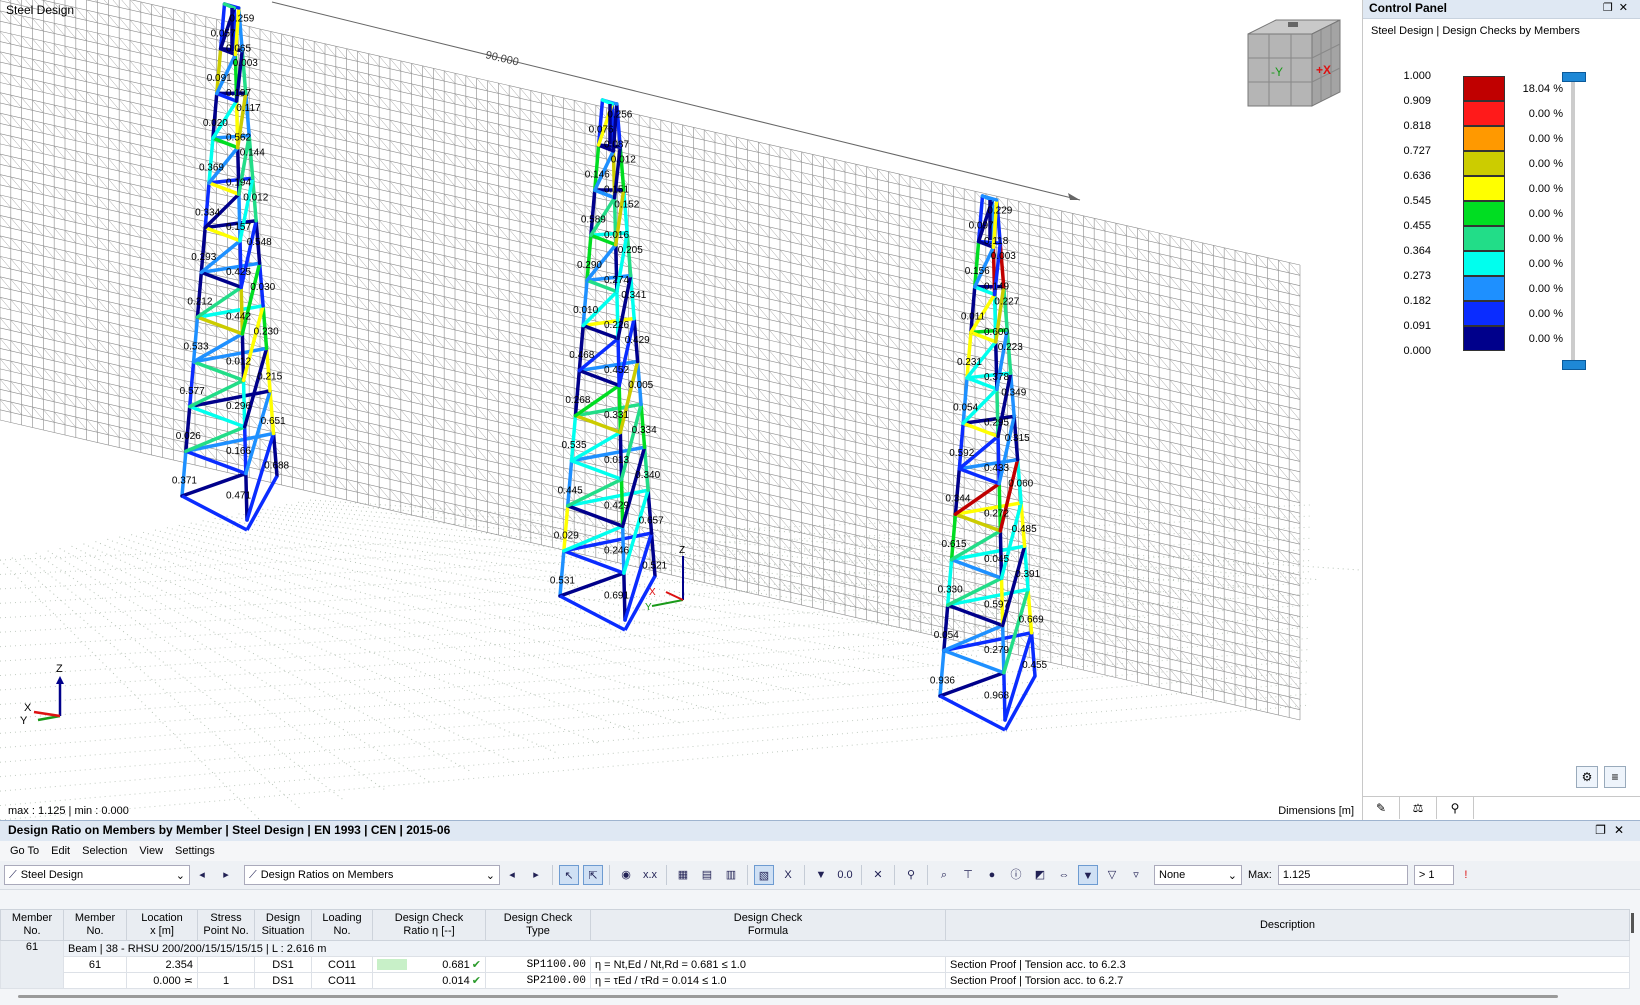 The image size is (1640, 1005). Describe the element at coordinates (24, 851) in the screenshot. I see `menu-goto: Go To` at that location.